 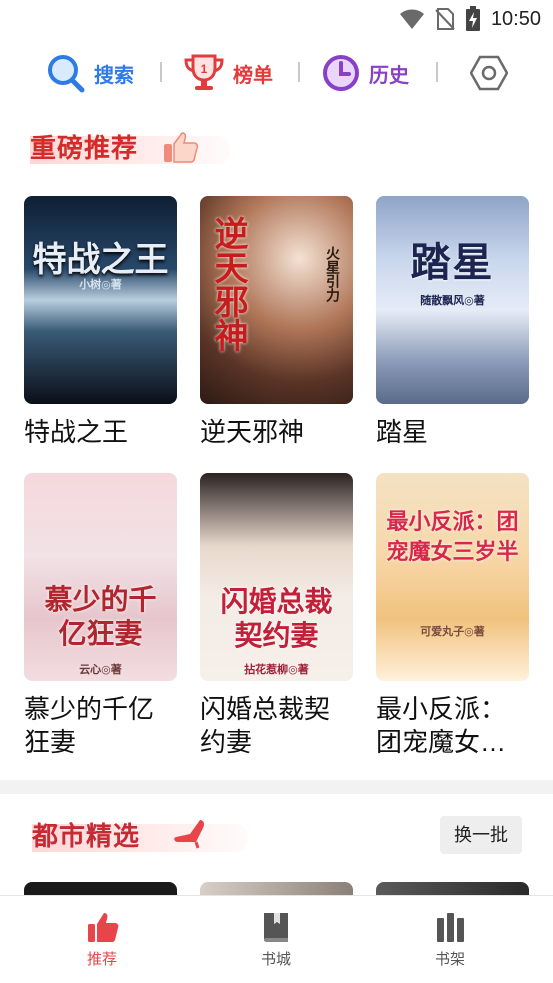 I want to click on book-cover-title: 慕少的千亿狂妻, so click(x=100, y=616).